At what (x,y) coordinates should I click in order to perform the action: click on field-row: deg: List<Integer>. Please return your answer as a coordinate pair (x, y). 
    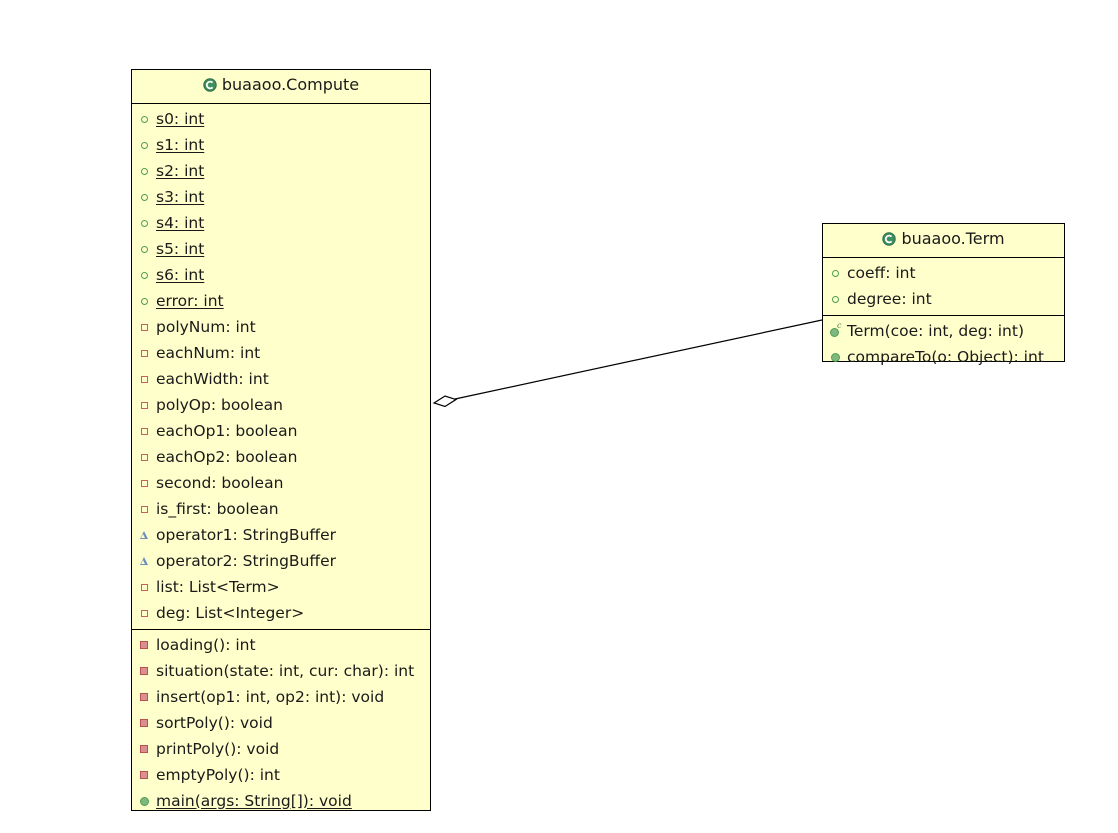
    Looking at the image, I should click on (281, 613).